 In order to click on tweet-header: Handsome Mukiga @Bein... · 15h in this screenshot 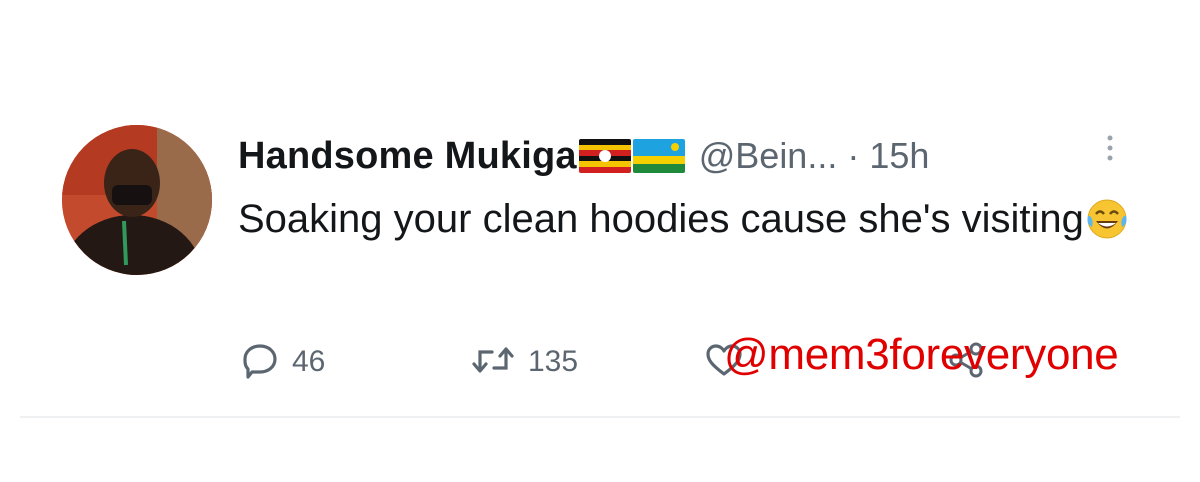, I will do `click(583, 156)`.